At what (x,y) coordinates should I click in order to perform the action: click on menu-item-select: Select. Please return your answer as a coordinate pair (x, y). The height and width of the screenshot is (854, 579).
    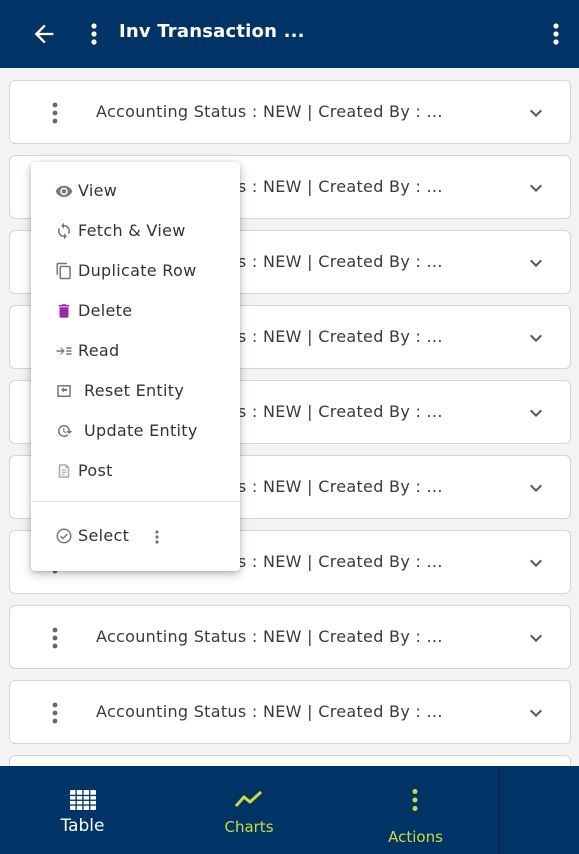
    Looking at the image, I should click on (86, 537).